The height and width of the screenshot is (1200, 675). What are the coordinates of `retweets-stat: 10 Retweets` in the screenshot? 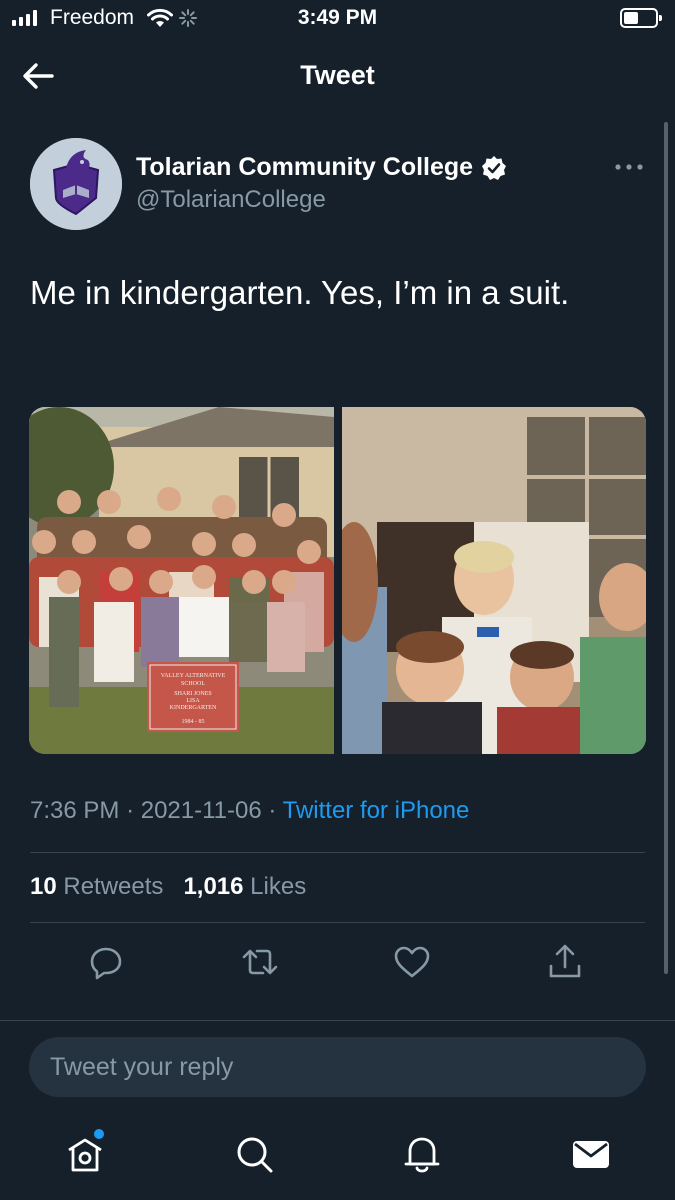 It's located at (96, 886).